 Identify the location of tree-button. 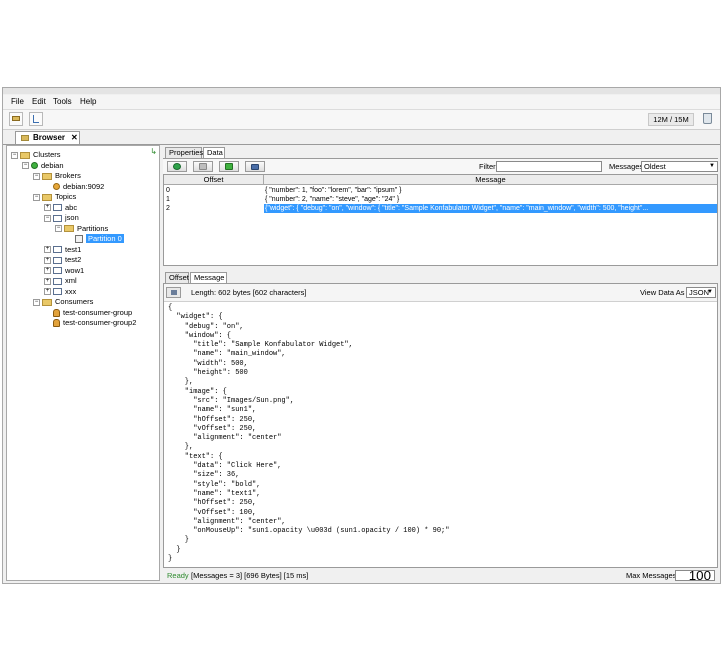
(36, 119).